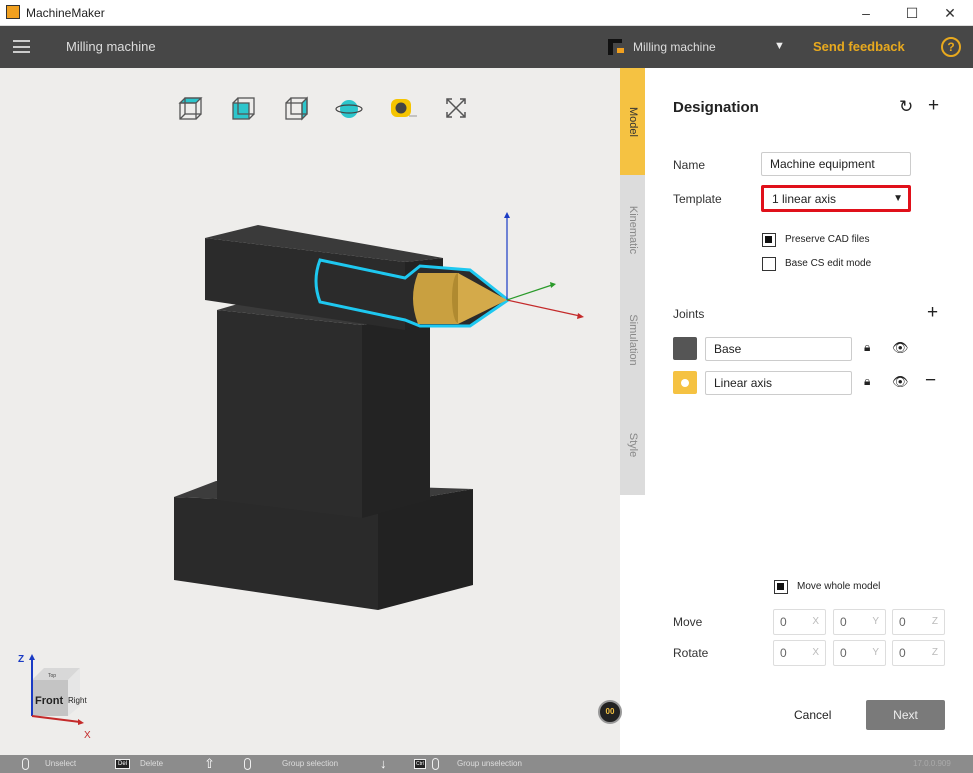 The width and height of the screenshot is (973, 773). I want to click on view-top-icon, so click(190, 108).